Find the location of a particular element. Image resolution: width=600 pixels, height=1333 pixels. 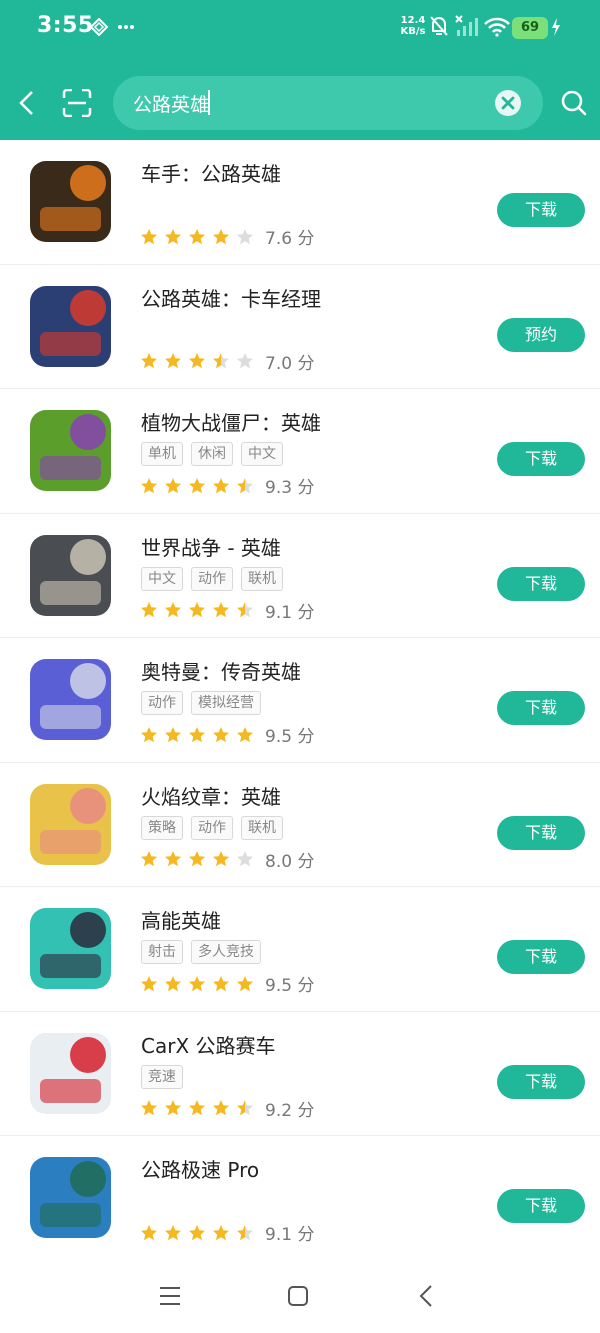

app-list-item: 植物大战僵尸：英雄 单机 休闲 中文 9.3 分 下载 is located at coordinates (300, 451).